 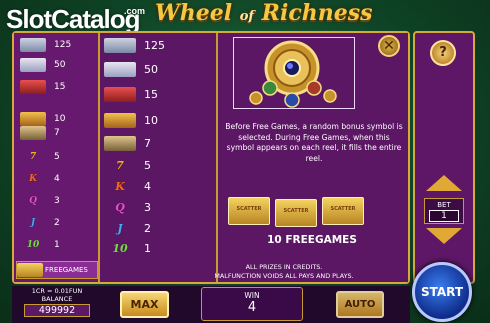 I want to click on balance-display: 1CR = 0.01FUN BALANCE 499992, so click(x=57, y=304).